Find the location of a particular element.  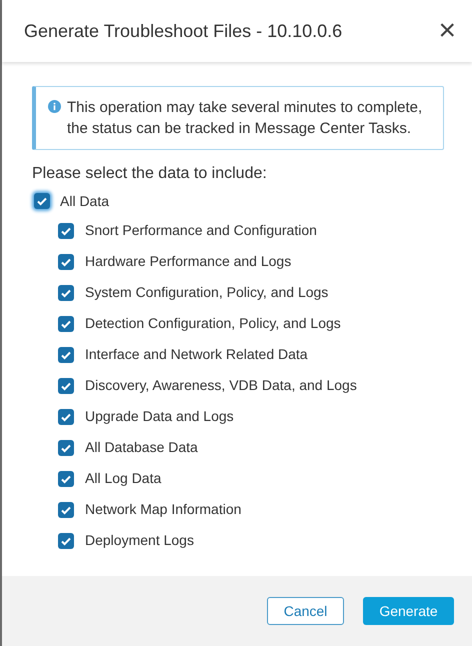

checkbox-label: All Data is located at coordinates (85, 201).